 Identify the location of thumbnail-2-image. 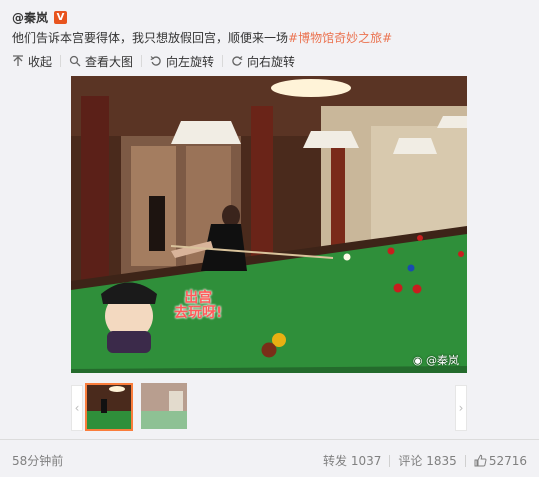
(164, 406).